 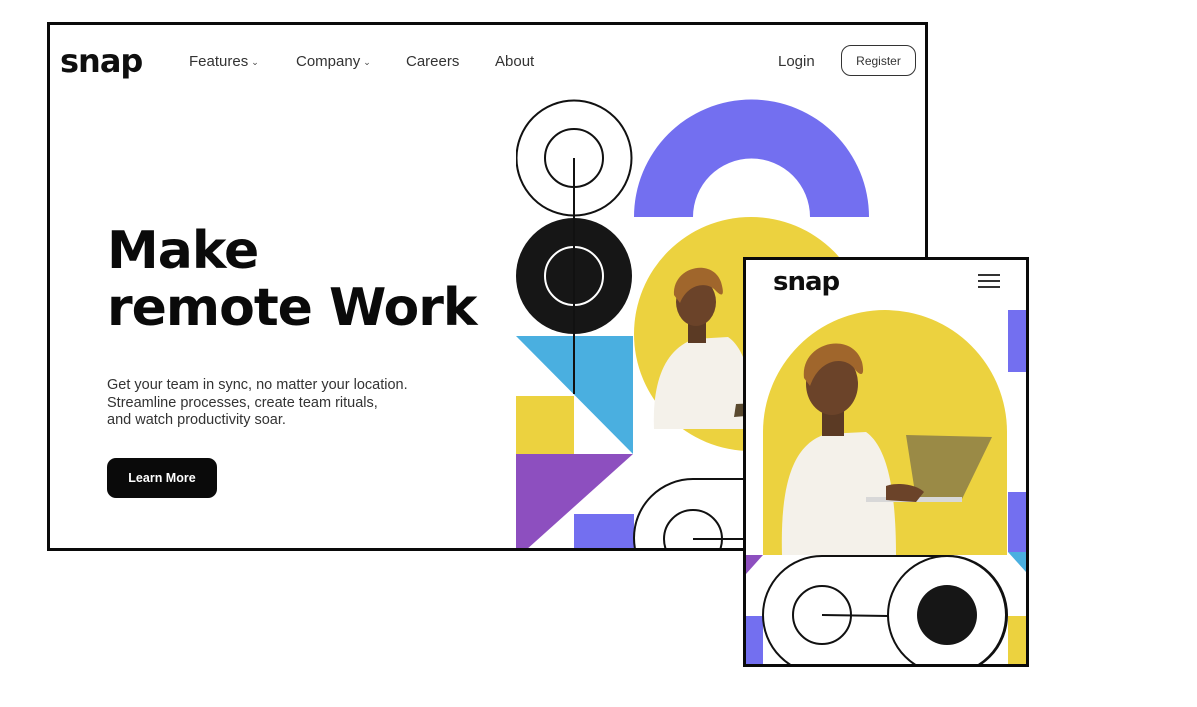 What do you see at coordinates (886, 487) in the screenshot?
I see `mobile-hero-illustration` at bounding box center [886, 487].